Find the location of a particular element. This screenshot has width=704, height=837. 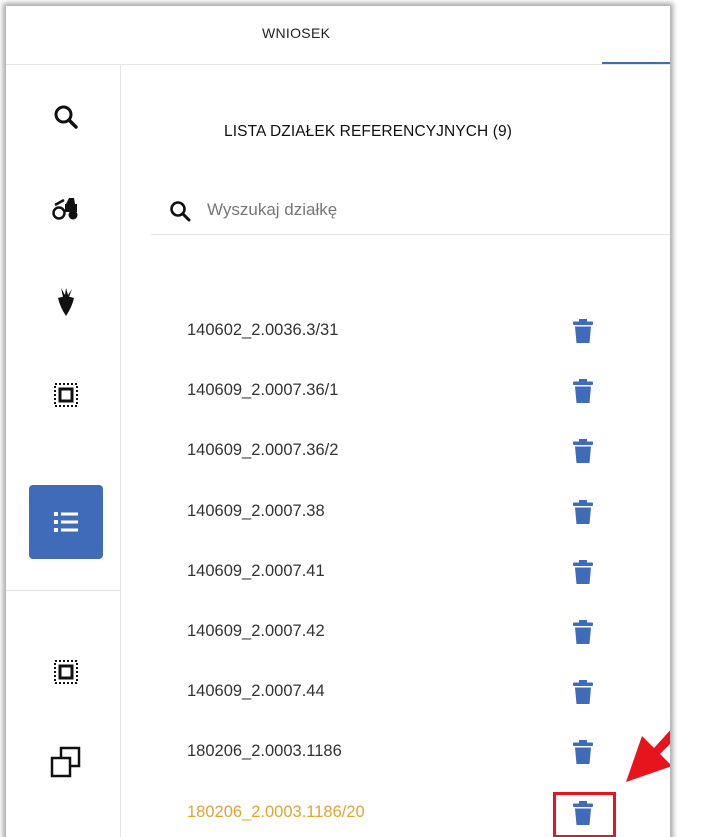

parcel-id: 140609_2.0007.42 is located at coordinates (256, 631).